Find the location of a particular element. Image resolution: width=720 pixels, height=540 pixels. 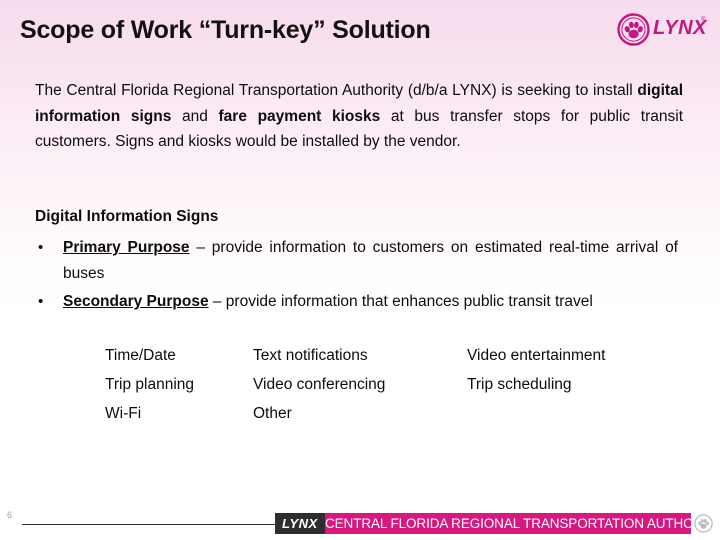

feature-cell: Time/Date is located at coordinates (140, 355).